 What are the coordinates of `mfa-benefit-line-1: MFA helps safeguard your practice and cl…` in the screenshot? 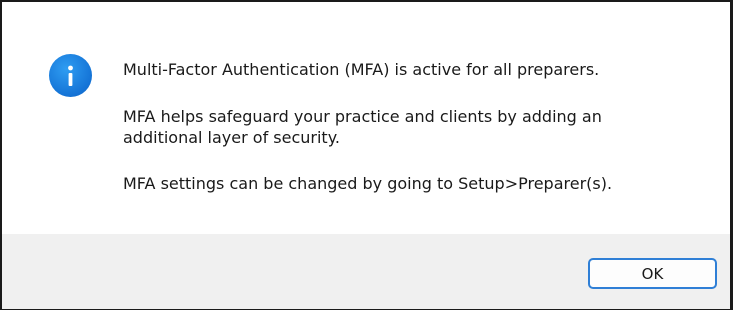 It's located at (362, 116).